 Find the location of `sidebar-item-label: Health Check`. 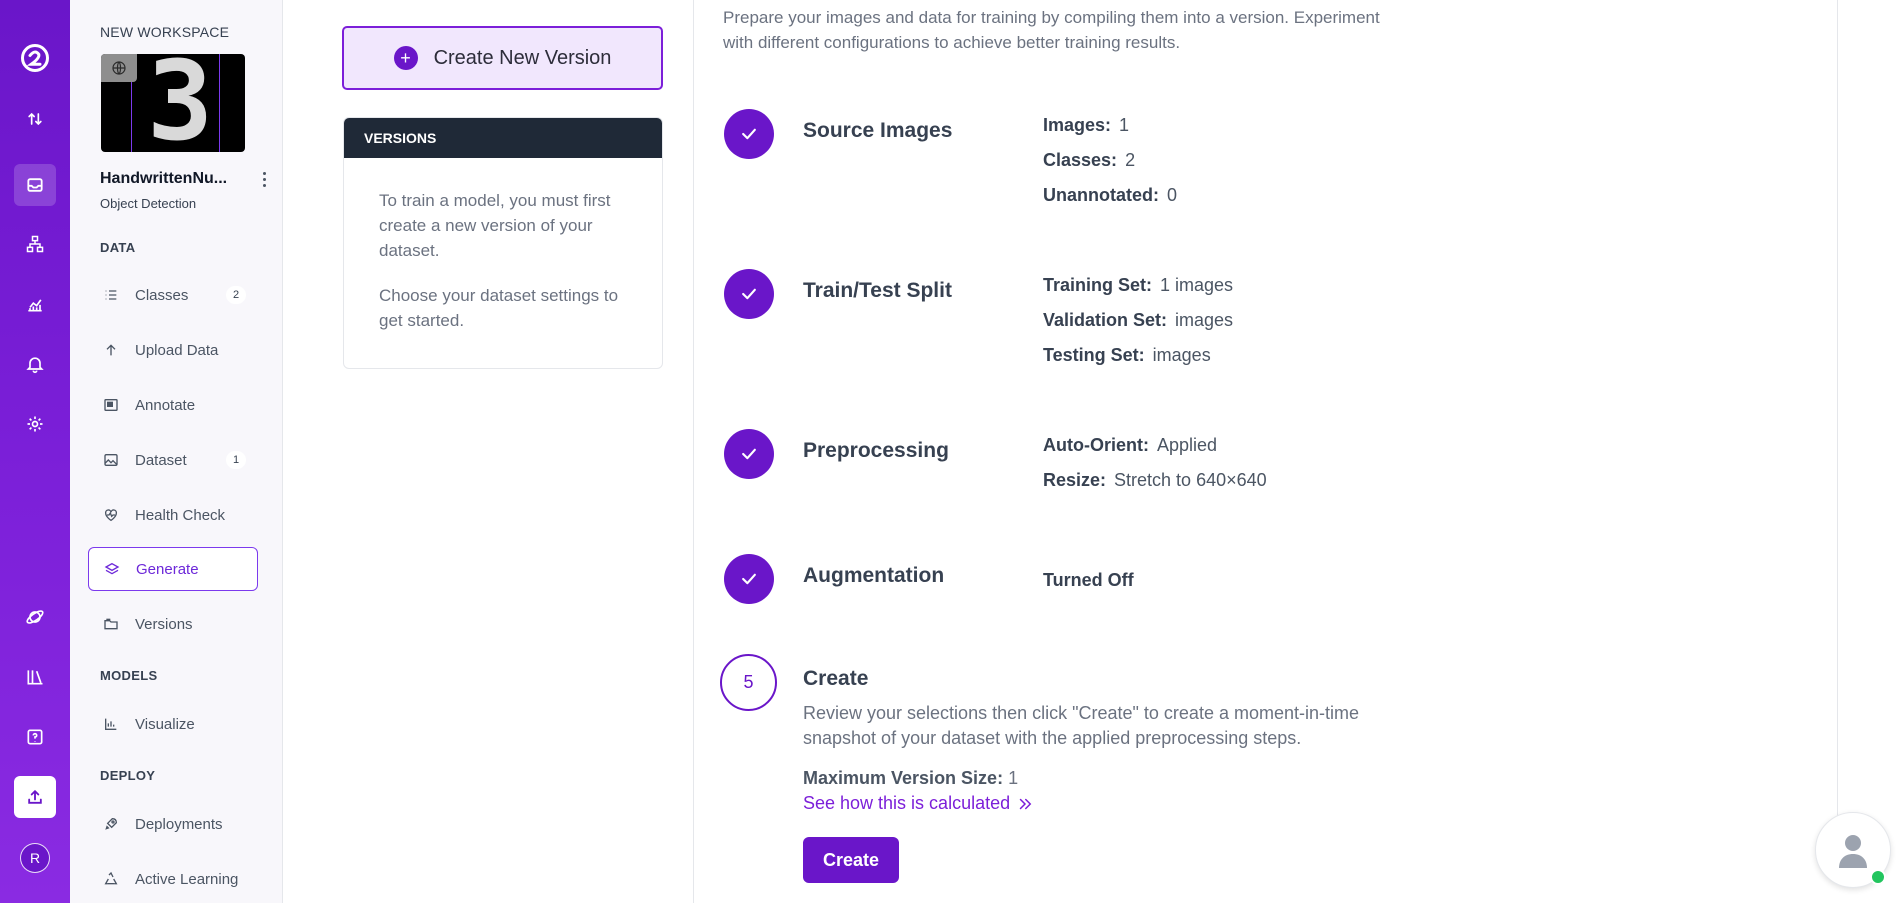

sidebar-item-label: Health Check is located at coordinates (180, 515).